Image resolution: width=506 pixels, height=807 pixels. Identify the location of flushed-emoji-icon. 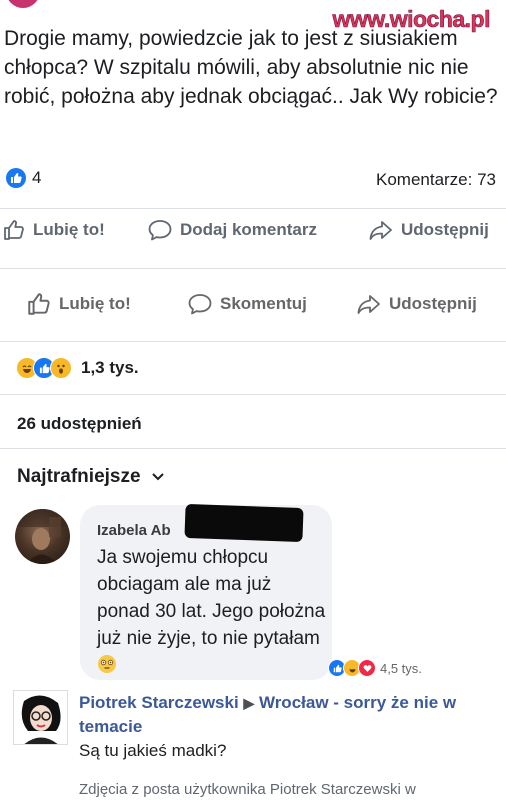
(107, 664).